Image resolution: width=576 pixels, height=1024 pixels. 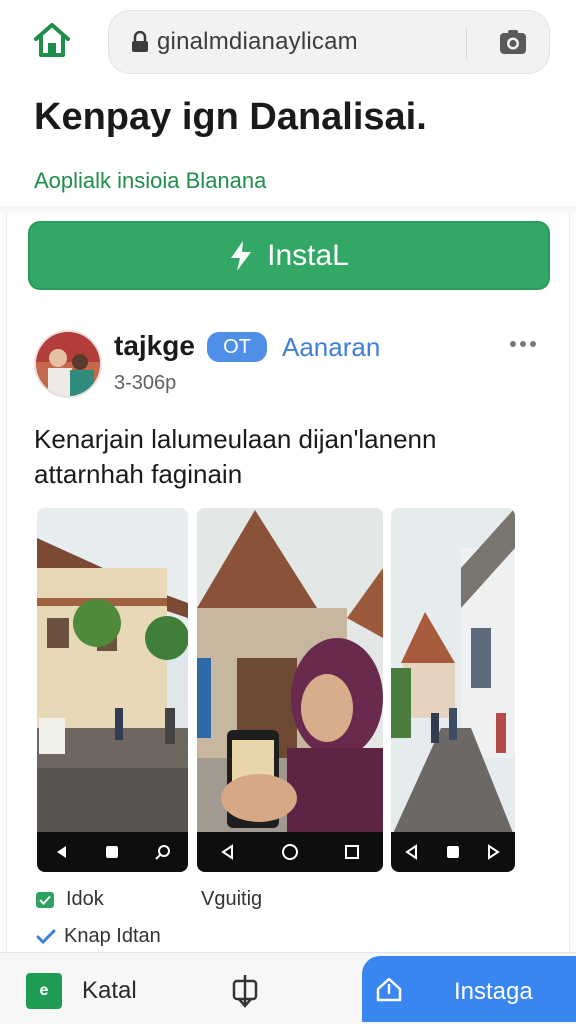 I want to click on header-shadow, so click(x=288, y=211).